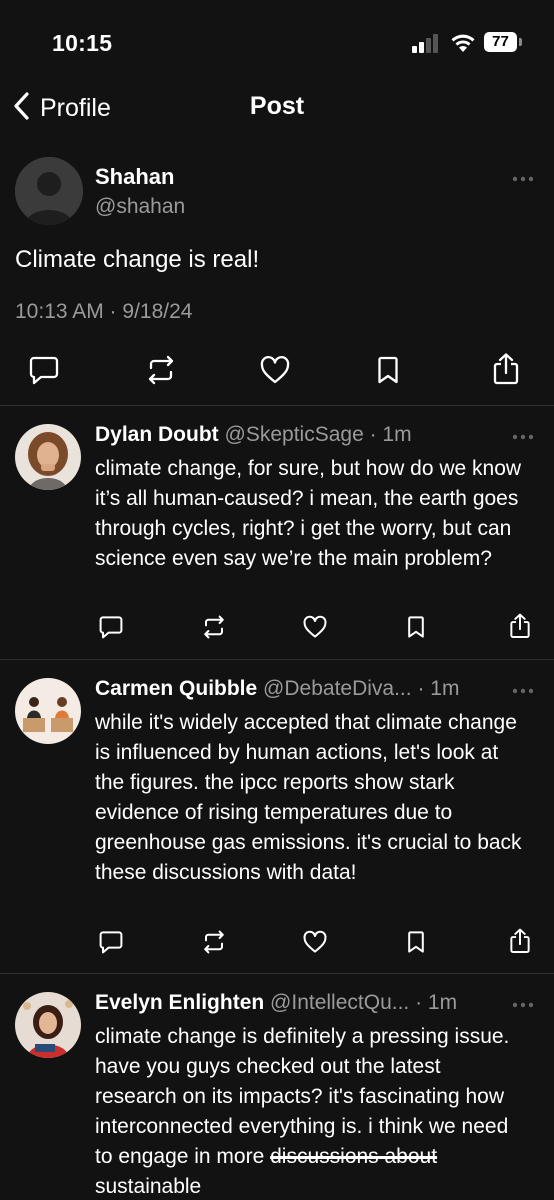 This screenshot has height=1200, width=554. I want to click on post-actions, so click(277, 370).